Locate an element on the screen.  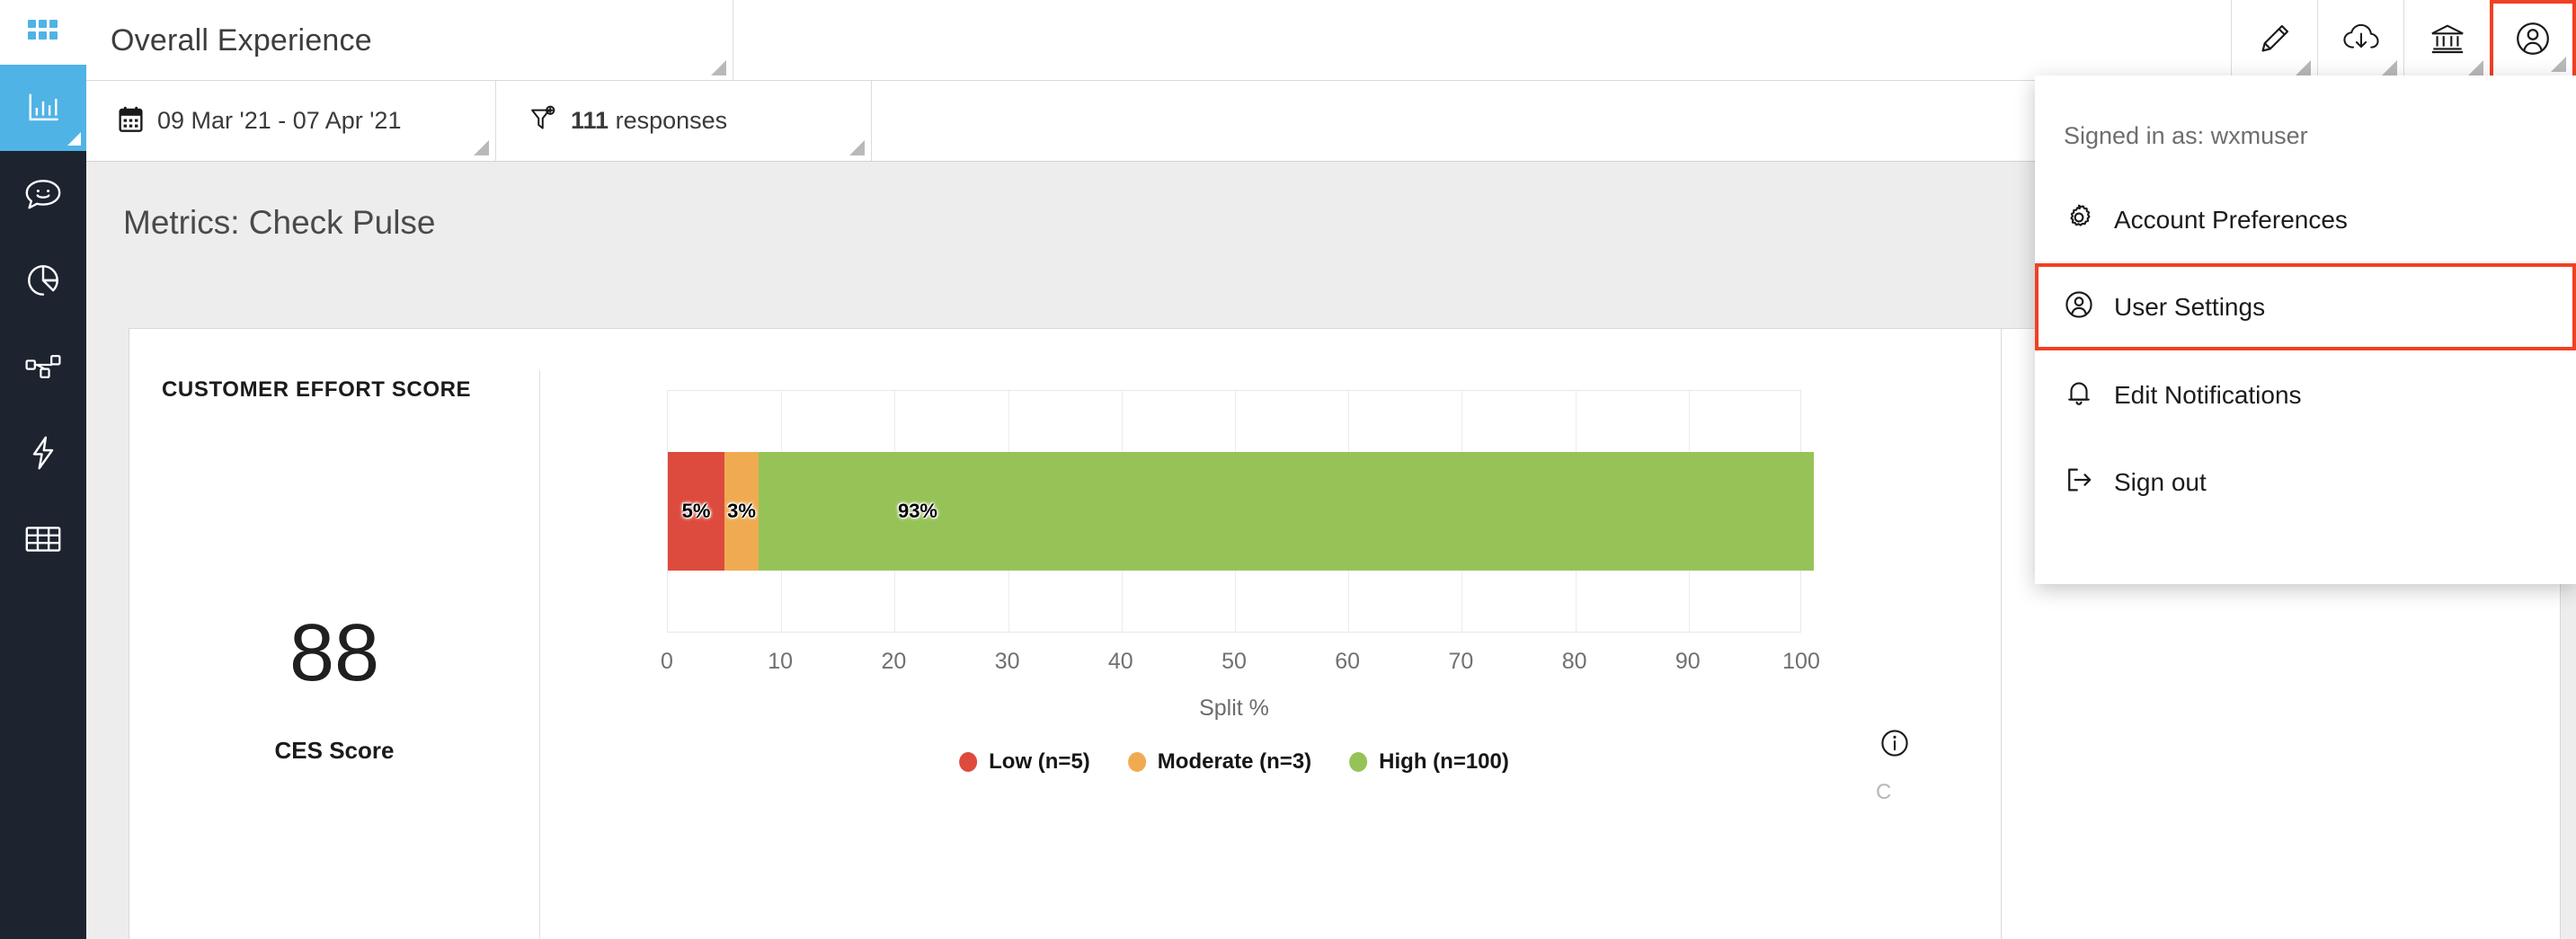
metrics-heading: Metrics: Check Pulse is located at coordinates (279, 223).